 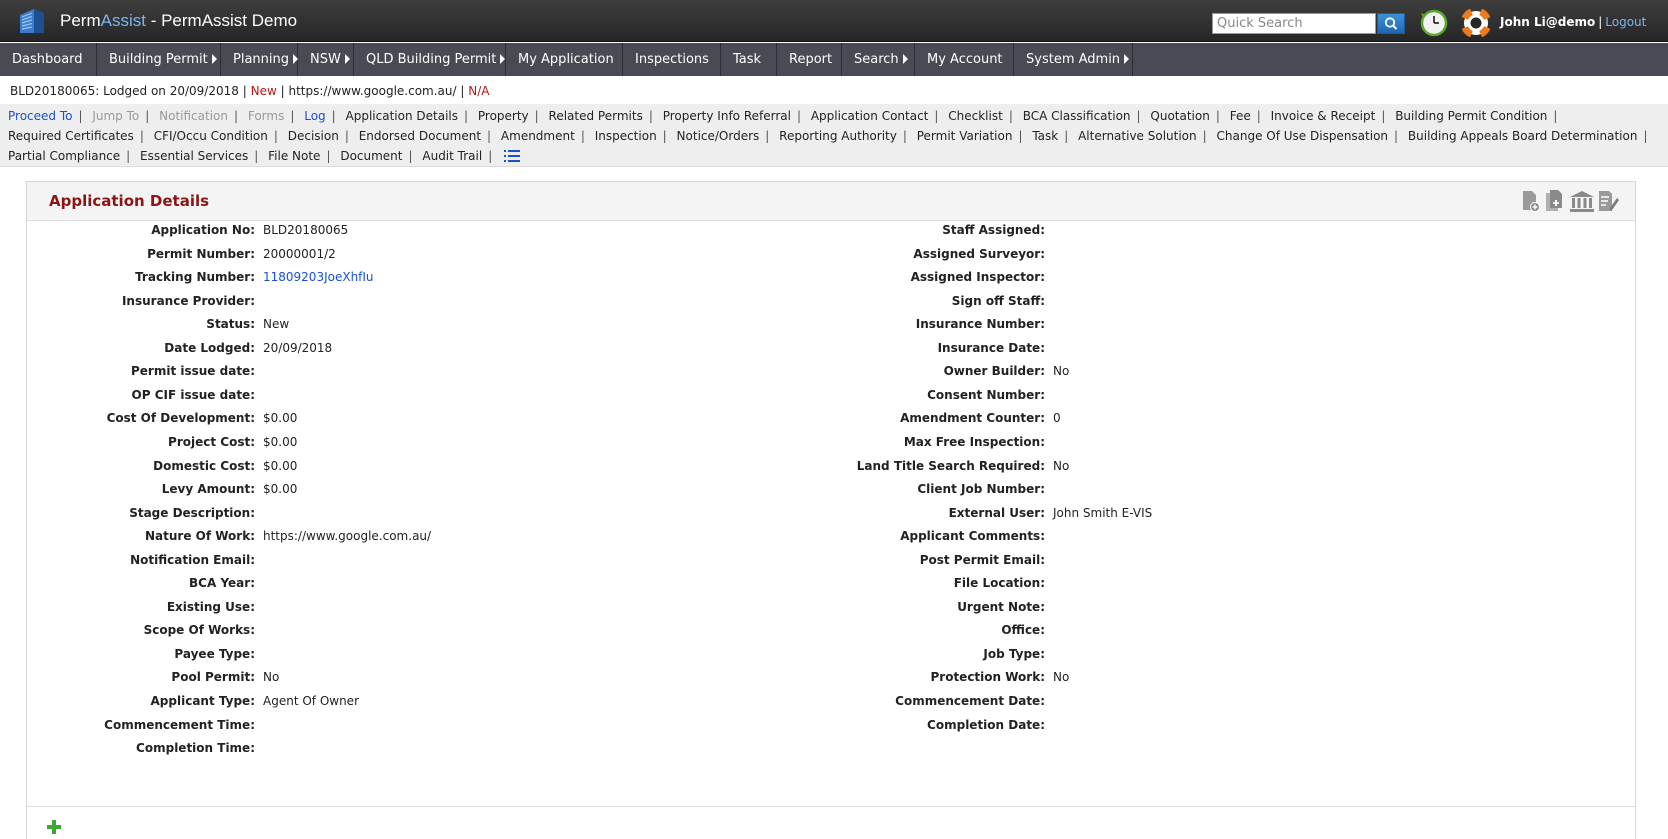 I want to click on section-link-property-info-referral: Property Info Referral, so click(x=727, y=116).